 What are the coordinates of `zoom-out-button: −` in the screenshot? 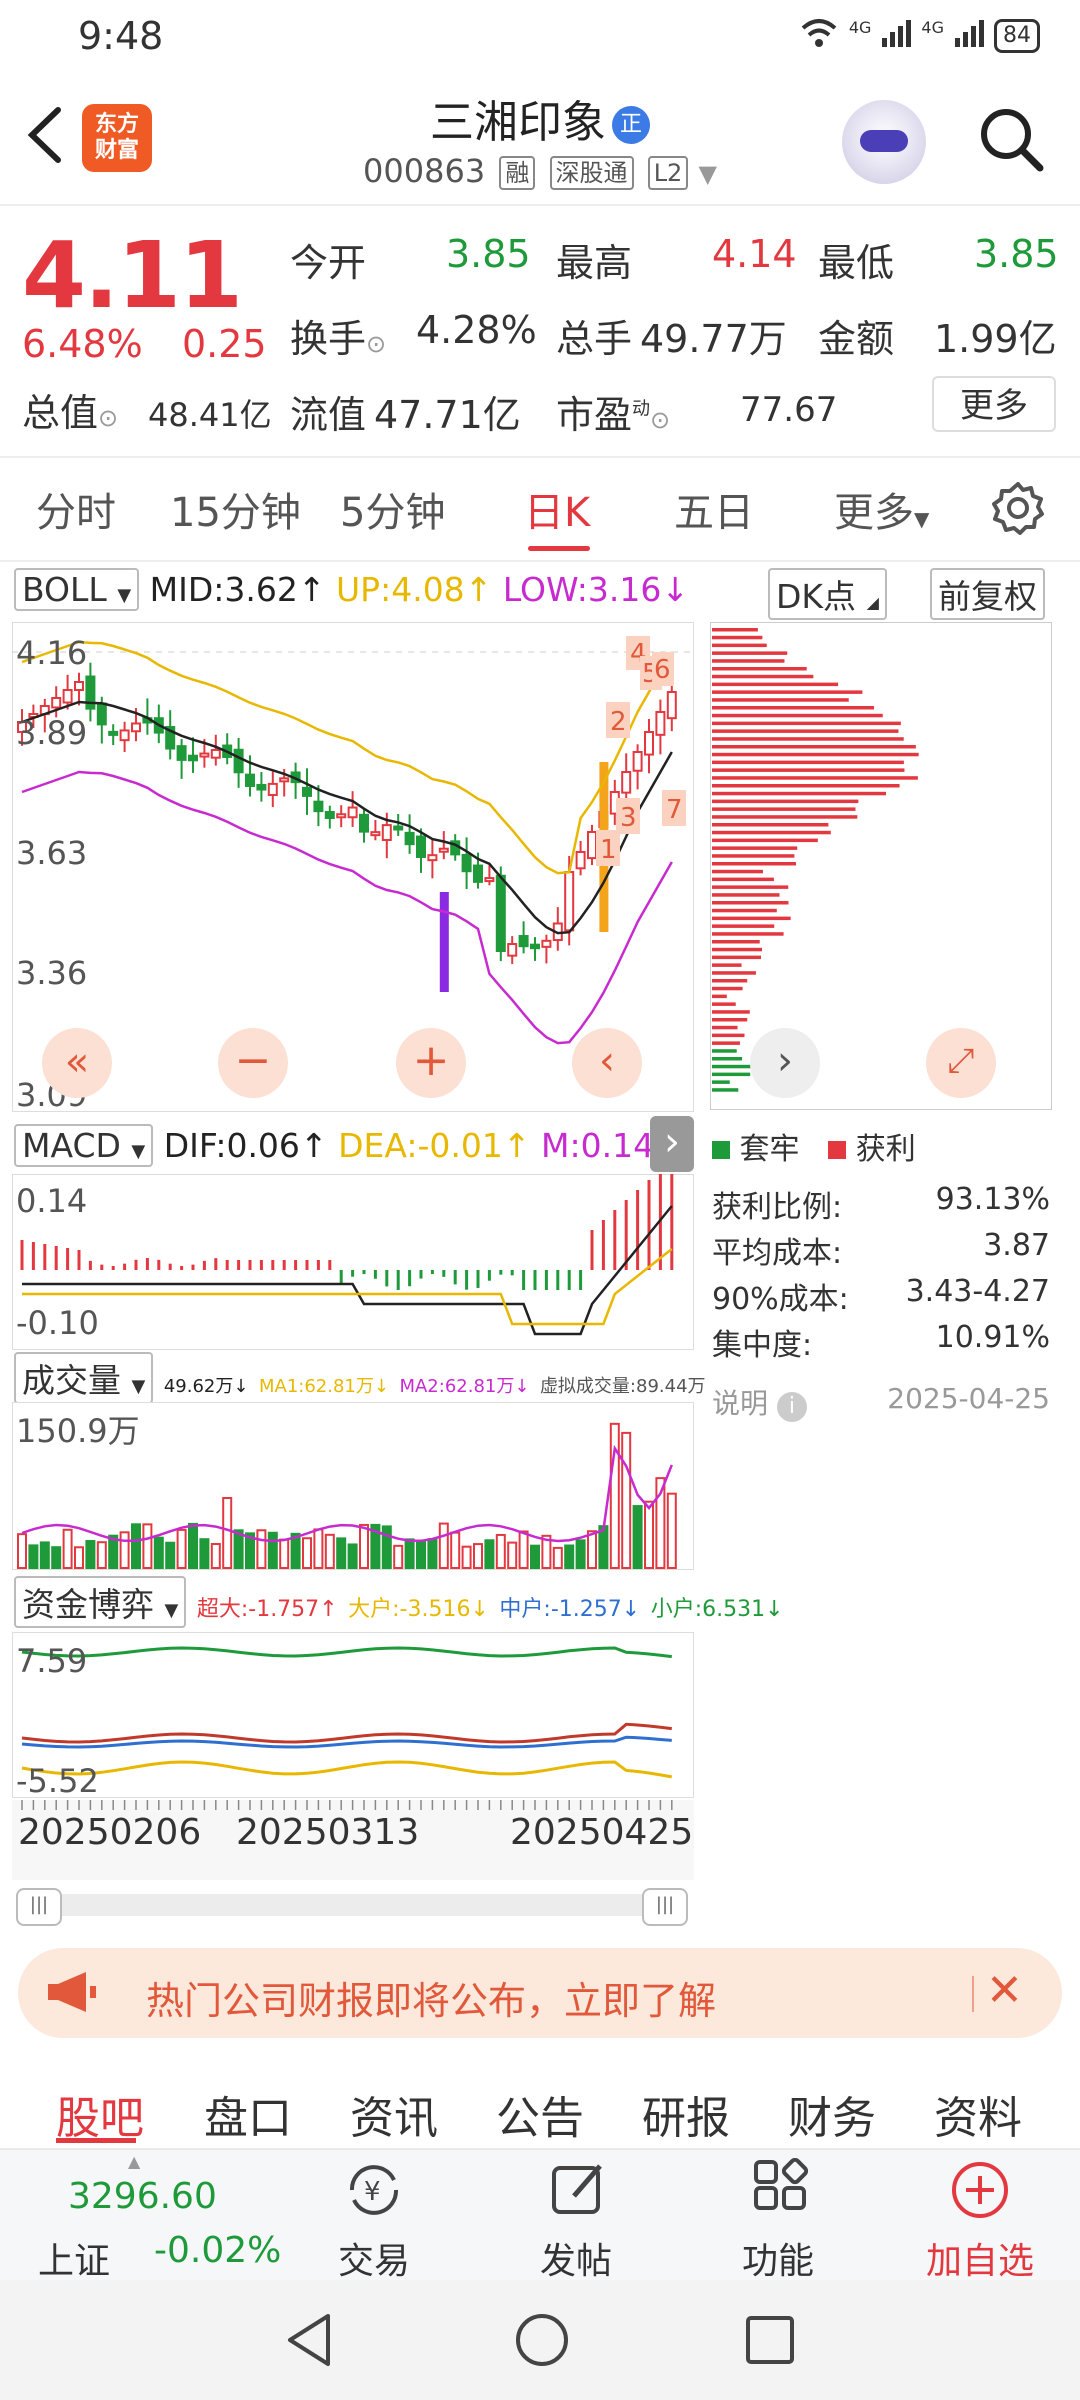 It's located at (253, 1063).